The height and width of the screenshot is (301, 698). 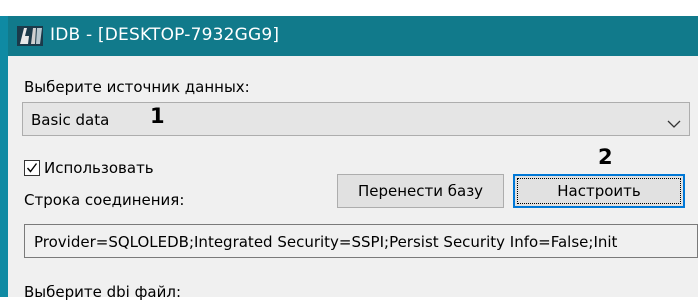 I want to click on migrate-database-button: Перенести базу, so click(x=420, y=191).